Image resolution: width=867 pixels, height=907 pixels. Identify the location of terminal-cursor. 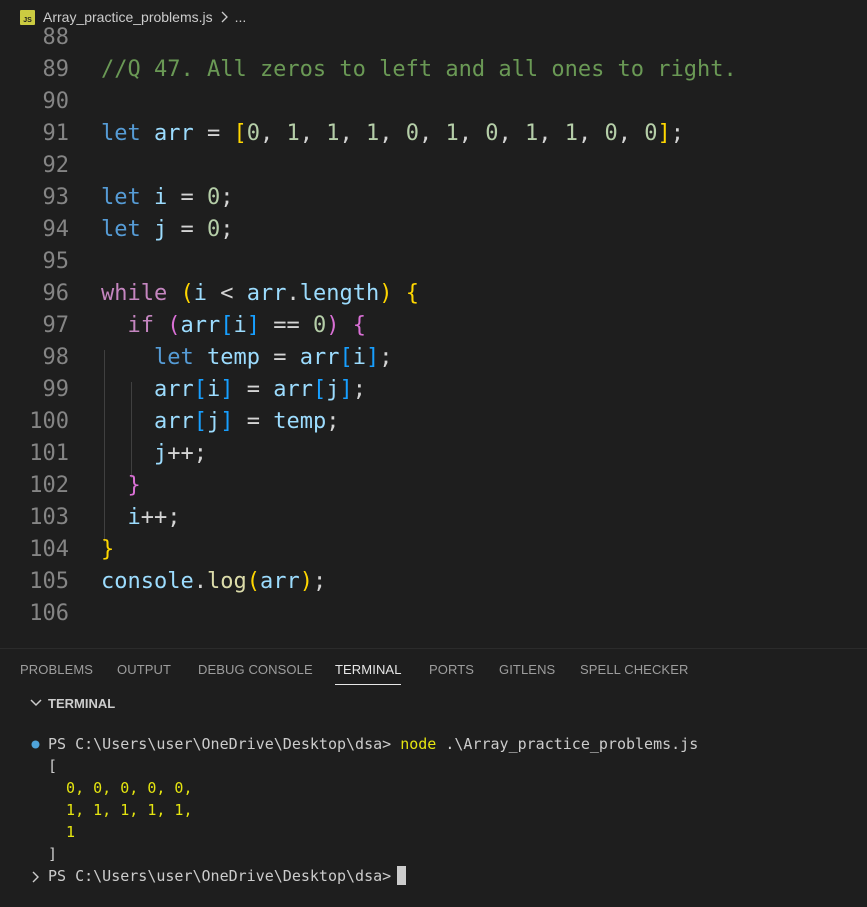
(402, 875).